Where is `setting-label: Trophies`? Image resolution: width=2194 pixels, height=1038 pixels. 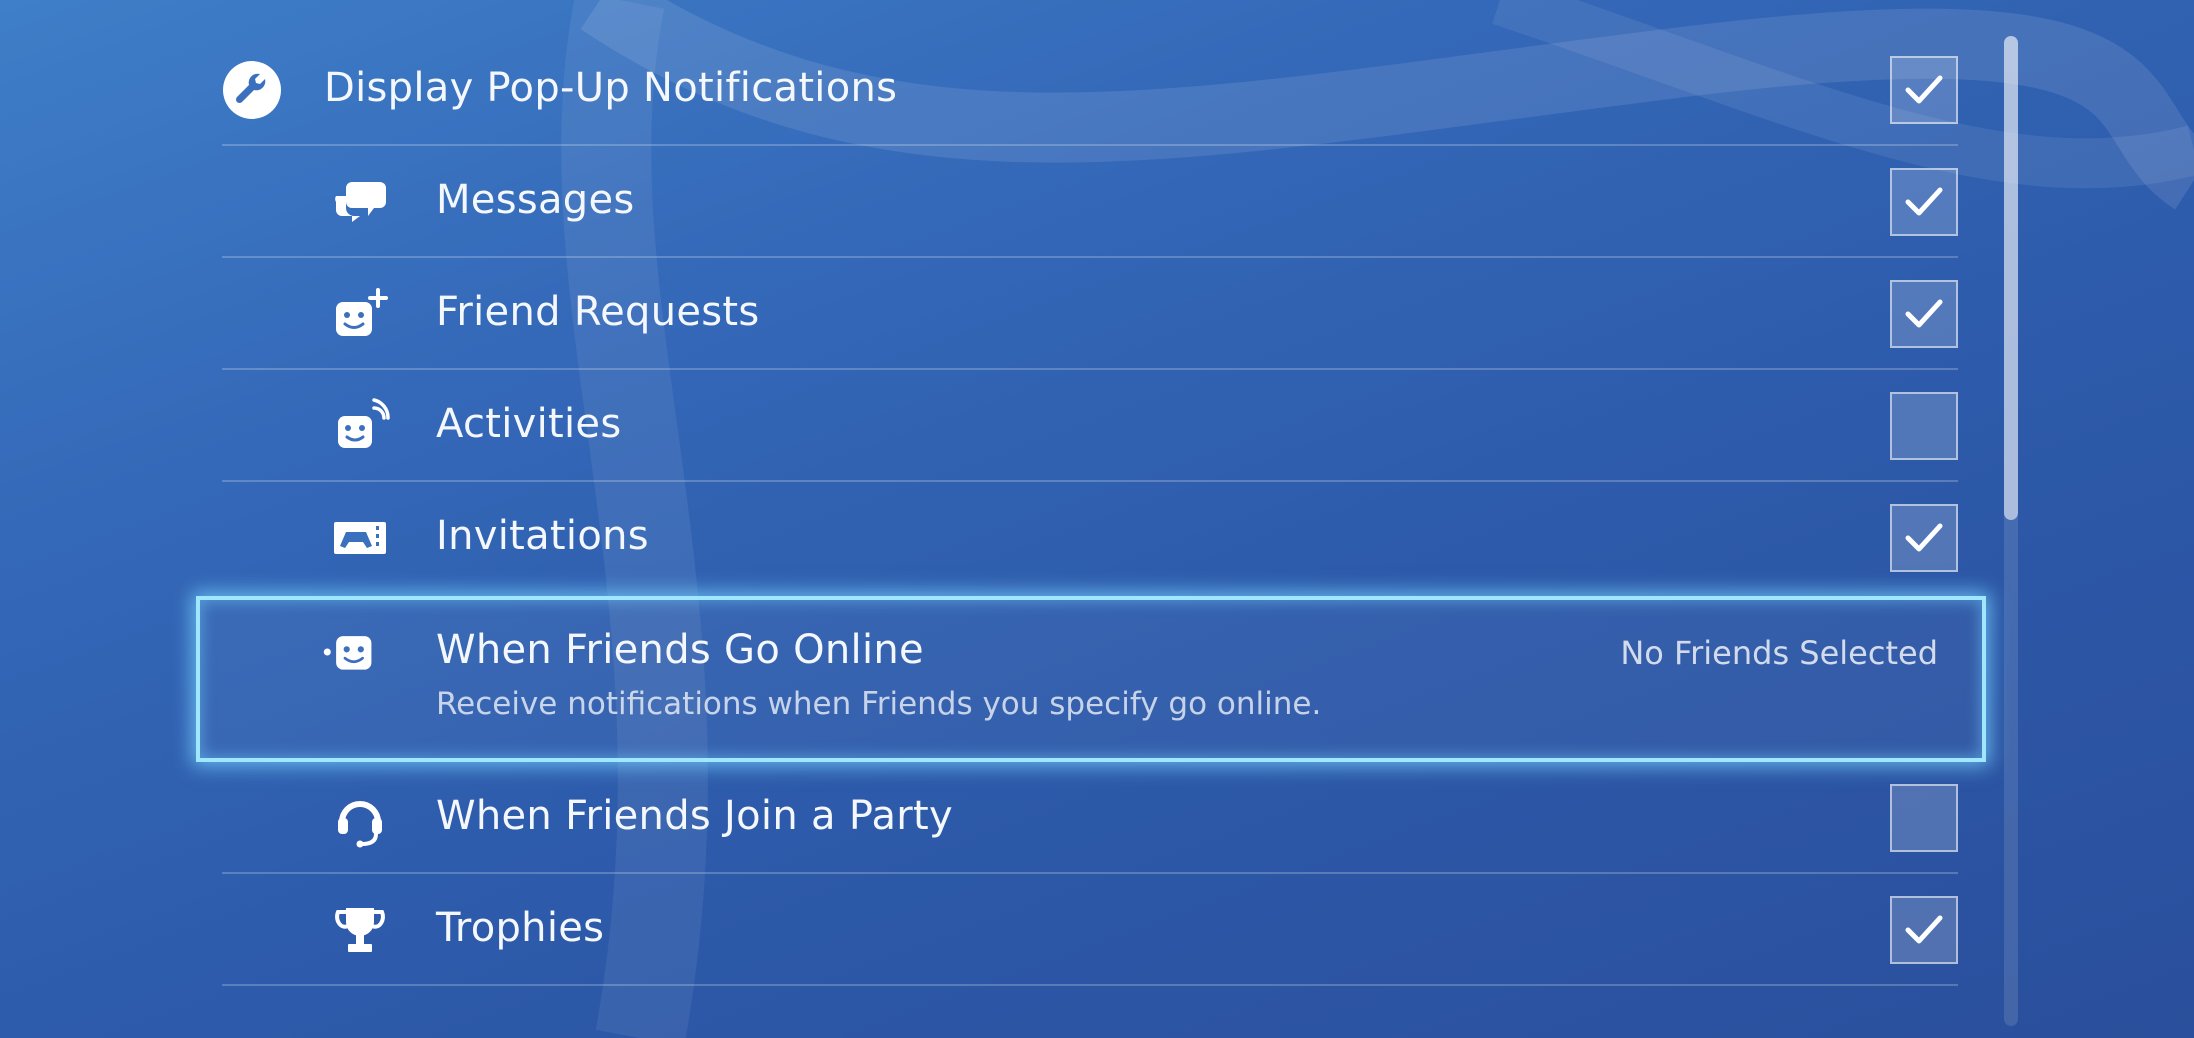
setting-label: Trophies is located at coordinates (520, 928).